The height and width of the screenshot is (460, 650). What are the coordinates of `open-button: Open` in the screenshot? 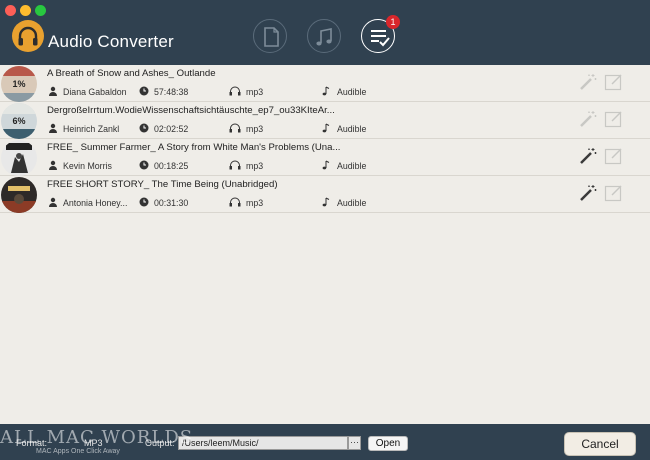 It's located at (388, 443).